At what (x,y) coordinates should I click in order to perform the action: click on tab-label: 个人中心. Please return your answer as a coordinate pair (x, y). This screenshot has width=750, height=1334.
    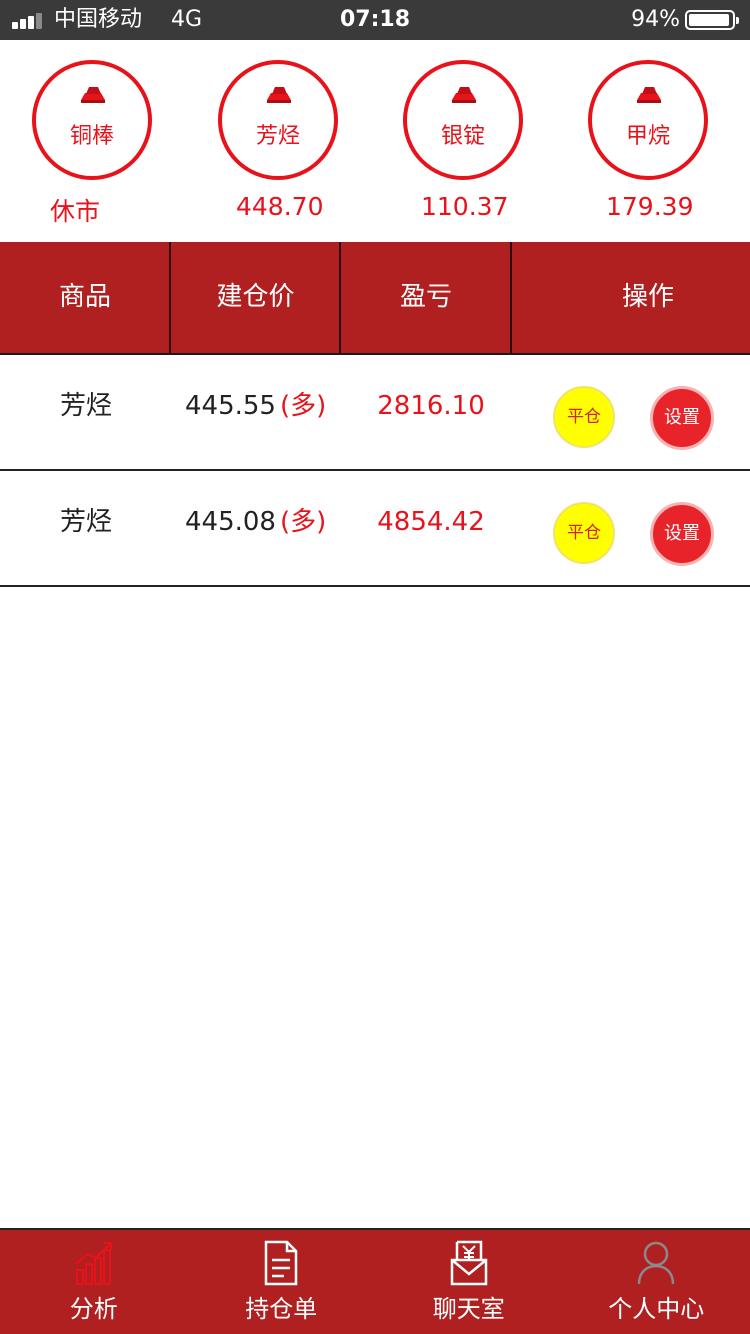
    Looking at the image, I should click on (656, 1309).